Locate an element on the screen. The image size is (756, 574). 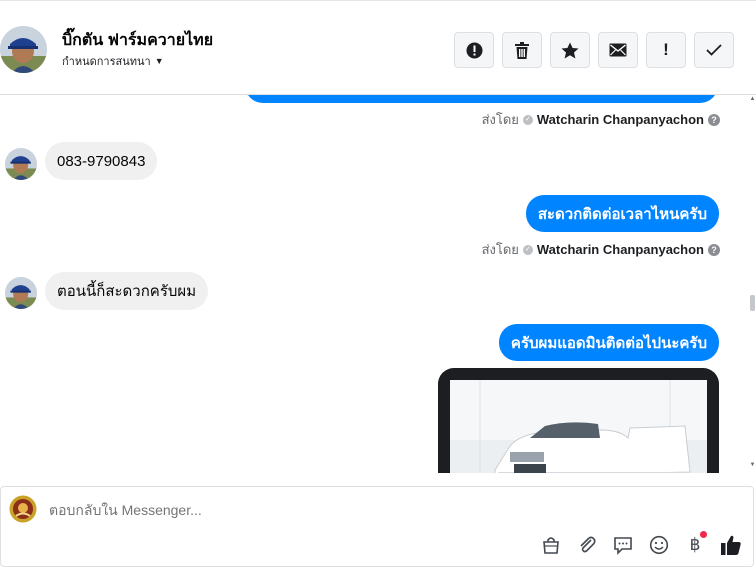
exclamation-icon: ! is located at coordinates (666, 49).